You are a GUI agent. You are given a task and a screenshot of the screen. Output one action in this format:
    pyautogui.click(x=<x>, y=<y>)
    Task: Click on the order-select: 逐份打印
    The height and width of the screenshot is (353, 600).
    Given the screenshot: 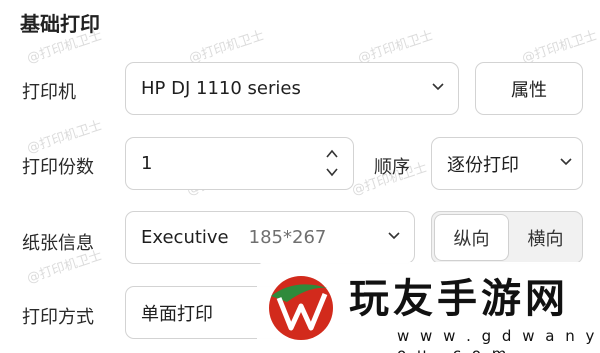 What is the action you would take?
    pyautogui.click(x=507, y=163)
    